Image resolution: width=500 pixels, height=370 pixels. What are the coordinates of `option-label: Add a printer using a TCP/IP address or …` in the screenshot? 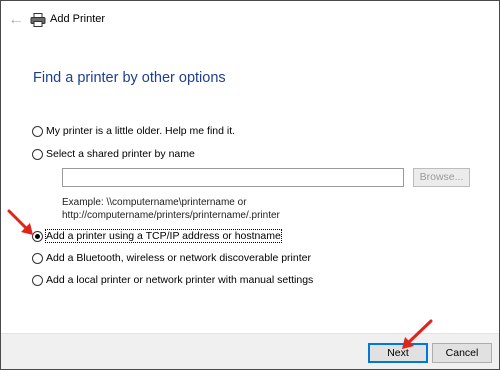 It's located at (163, 236).